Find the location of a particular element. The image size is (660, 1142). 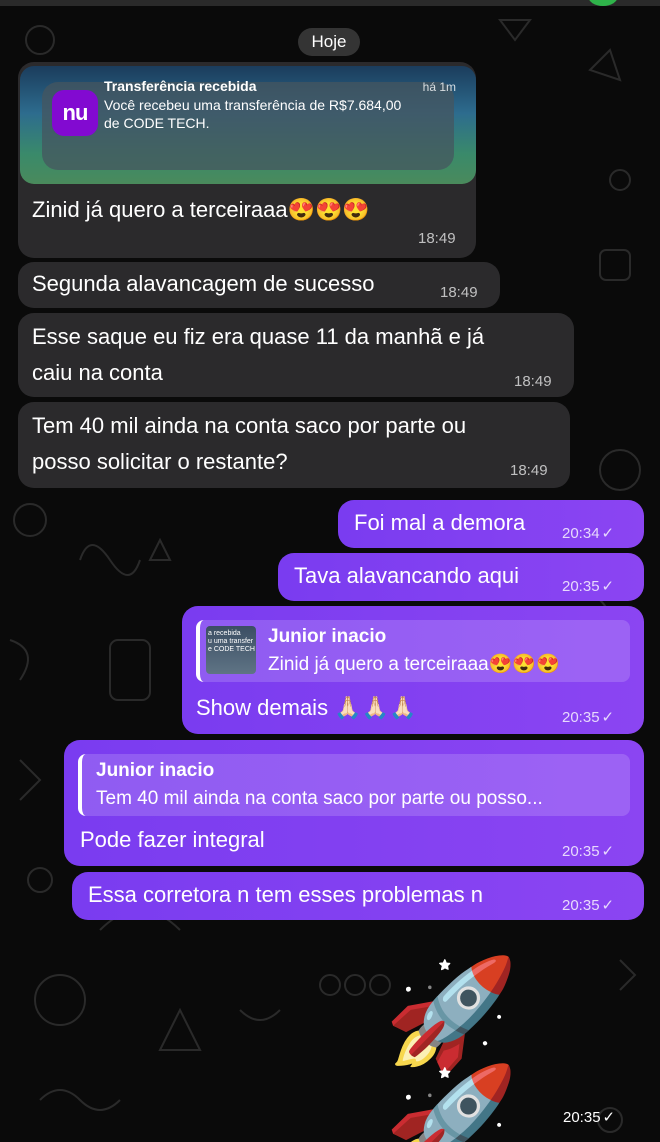

message-text: Show demais 🙏🏻🙏🏻🙏🏻 is located at coordinates (306, 707).